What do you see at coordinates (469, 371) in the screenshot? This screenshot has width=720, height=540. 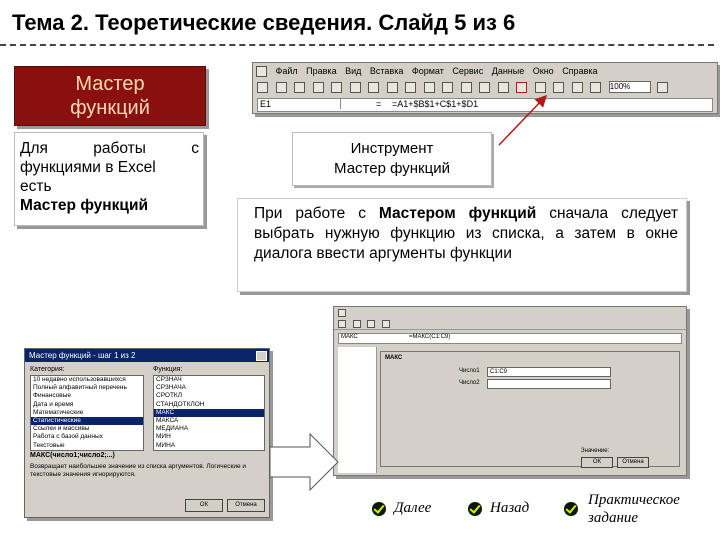 I see `args-field1-label: Число1` at bounding box center [469, 371].